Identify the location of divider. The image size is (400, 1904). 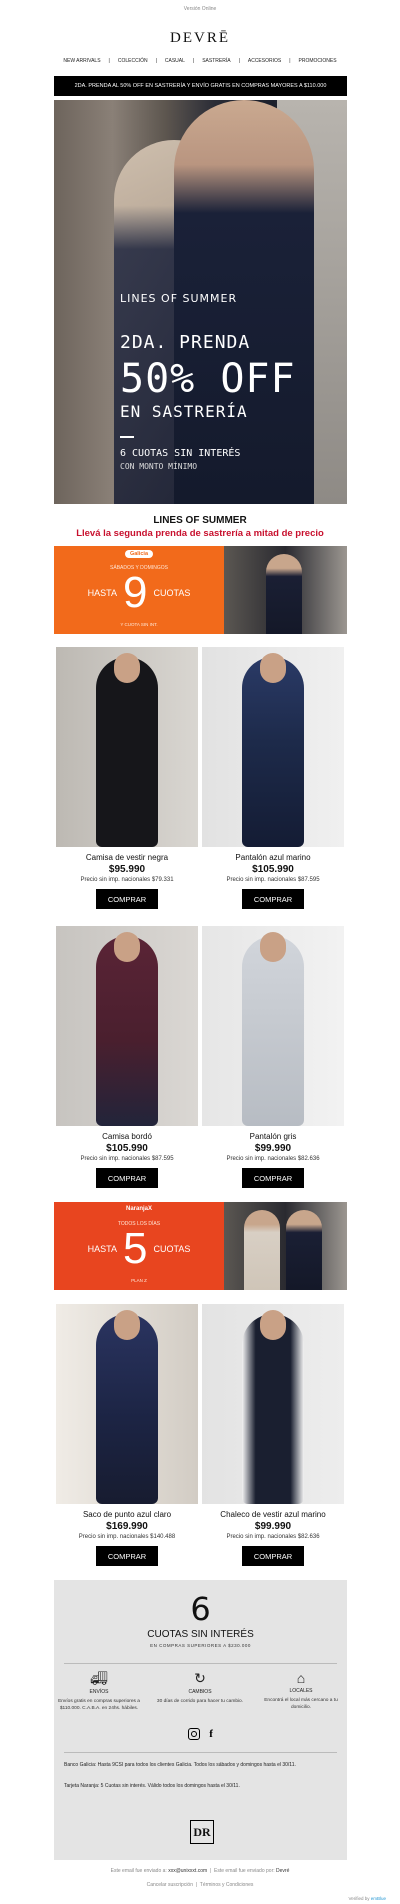
(200, 1752).